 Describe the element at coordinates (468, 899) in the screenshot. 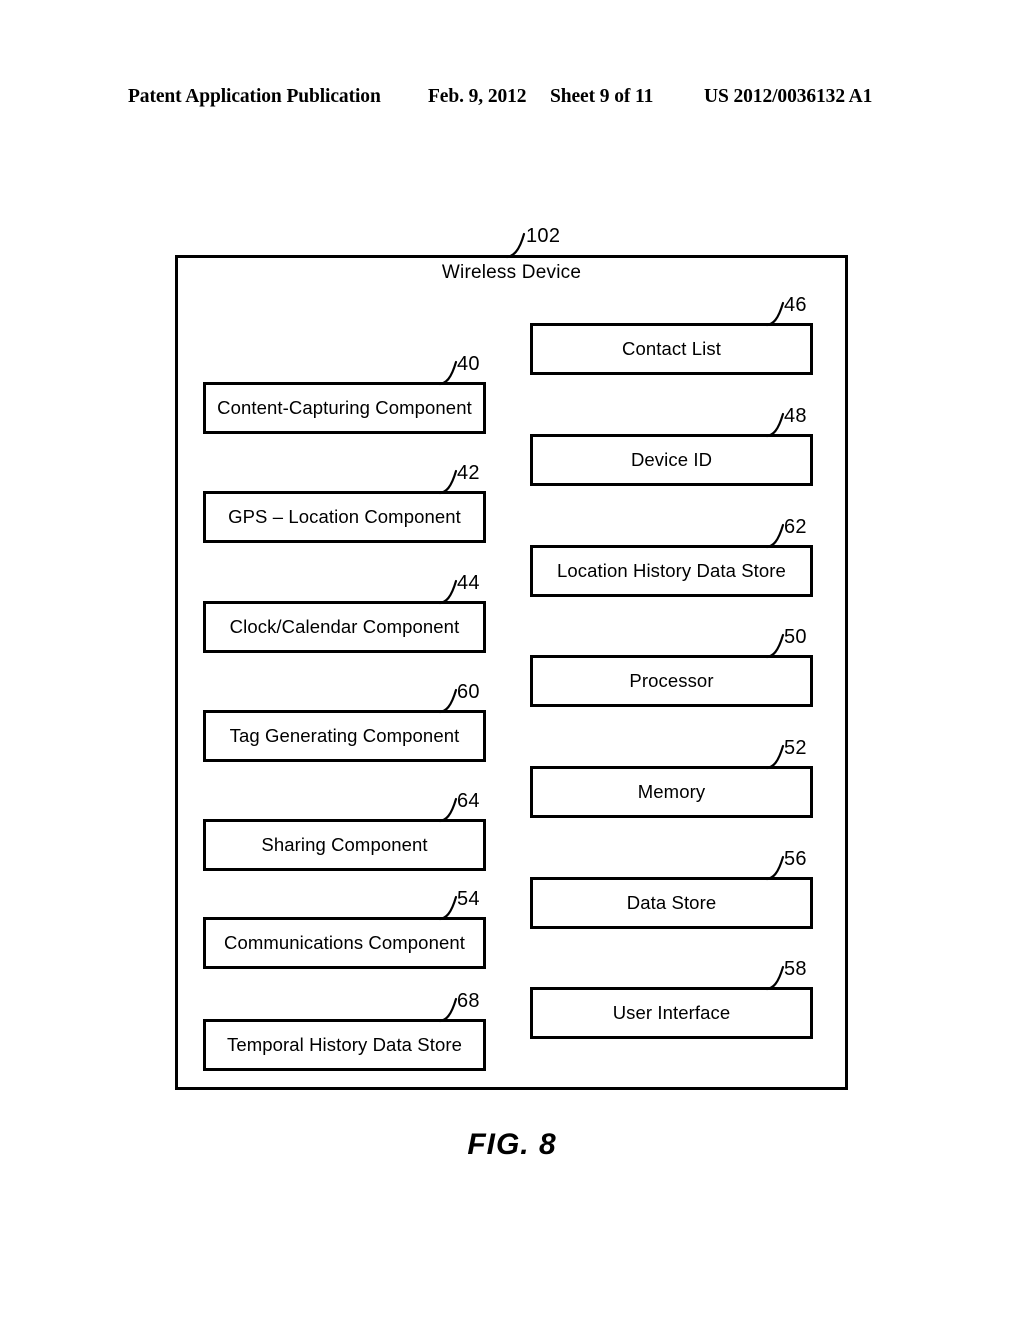

I see `ref-numeral-54: 54` at that location.